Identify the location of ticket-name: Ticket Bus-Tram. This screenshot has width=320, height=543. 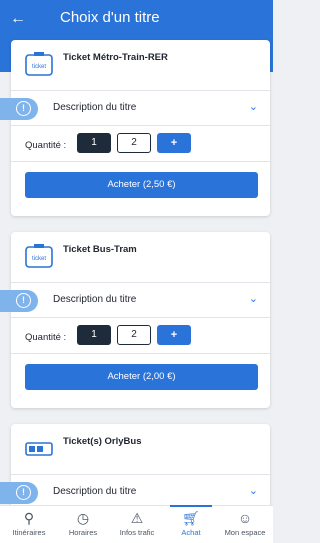
(100, 249).